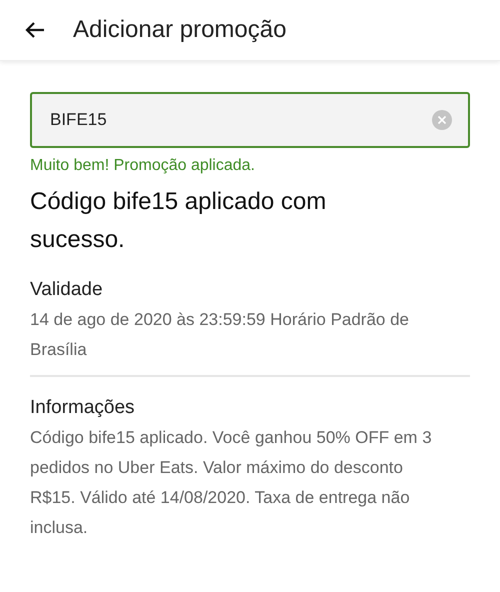 This screenshot has height=592, width=500. Describe the element at coordinates (250, 120) in the screenshot. I see `promo-code-field: BIFE15` at that location.